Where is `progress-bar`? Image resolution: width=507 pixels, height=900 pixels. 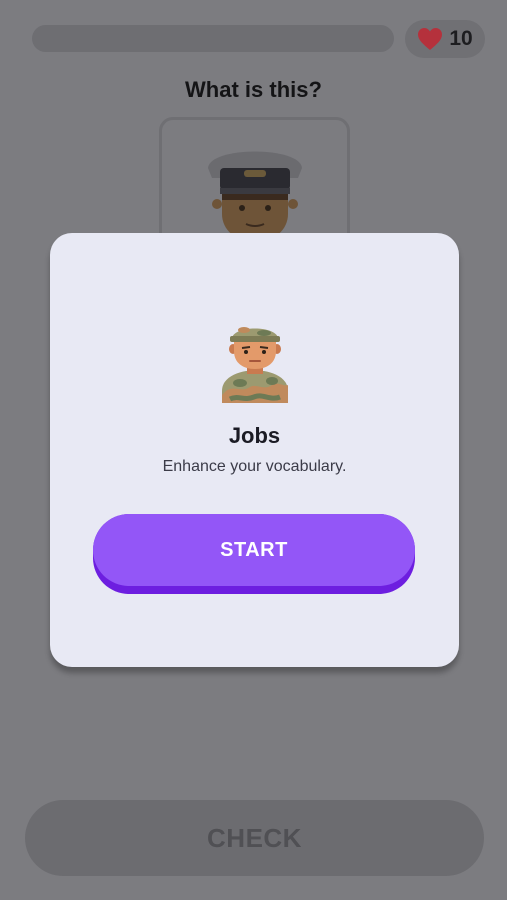
progress-bar is located at coordinates (213, 38).